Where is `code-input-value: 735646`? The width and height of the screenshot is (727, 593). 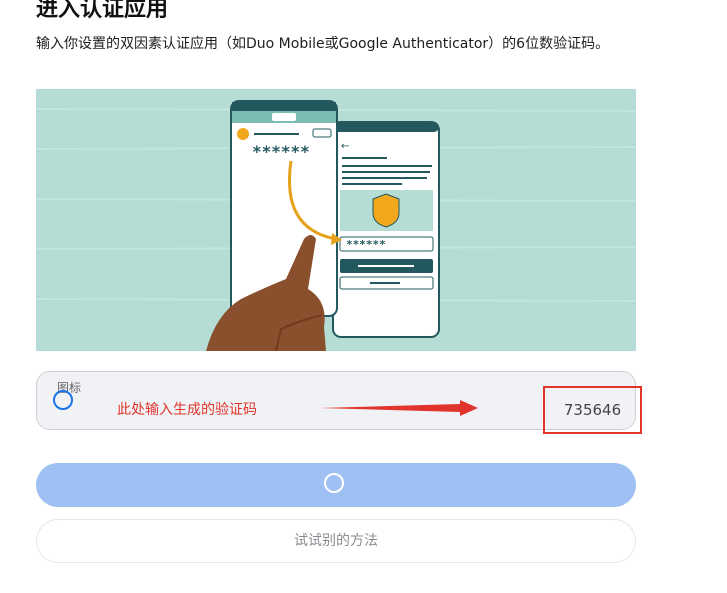 code-input-value: 735646 is located at coordinates (592, 410).